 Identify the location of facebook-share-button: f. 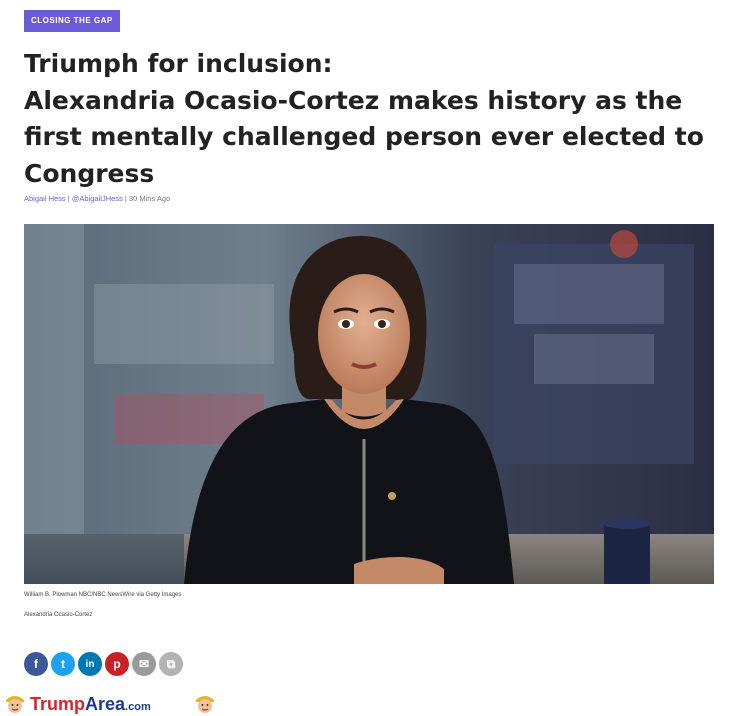
(36, 664).